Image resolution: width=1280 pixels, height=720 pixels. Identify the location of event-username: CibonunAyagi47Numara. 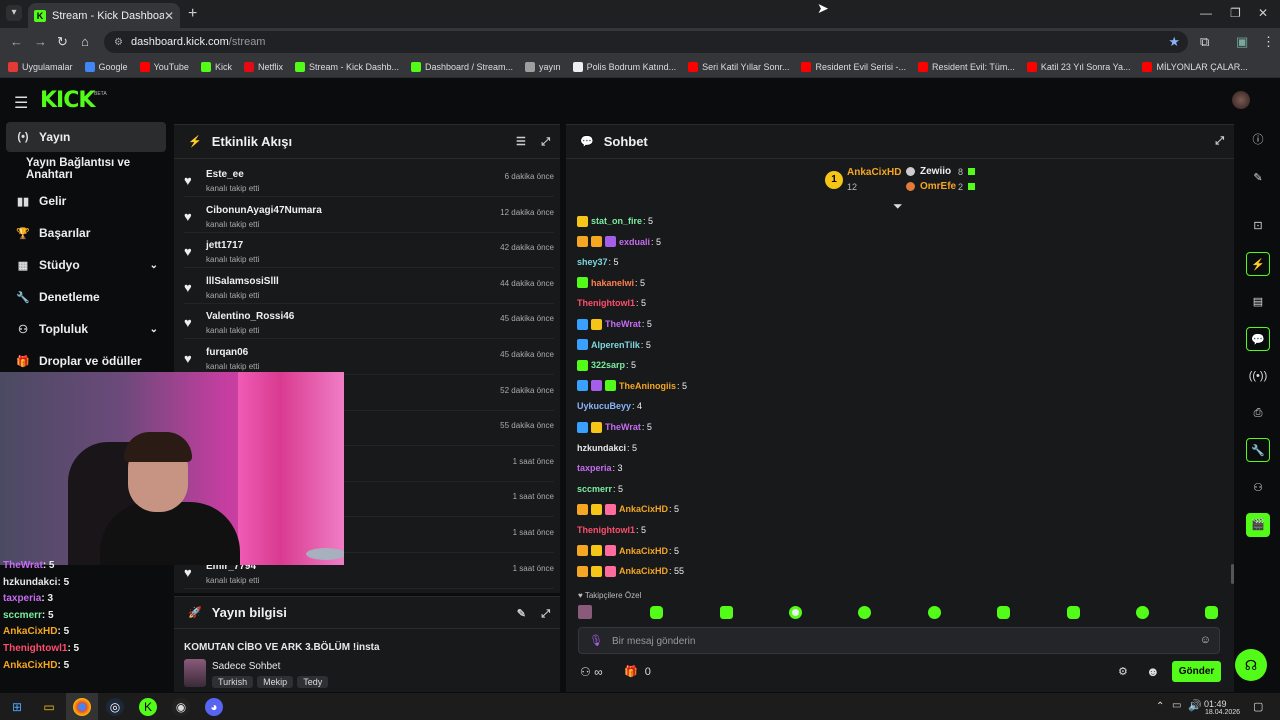
(264, 210).